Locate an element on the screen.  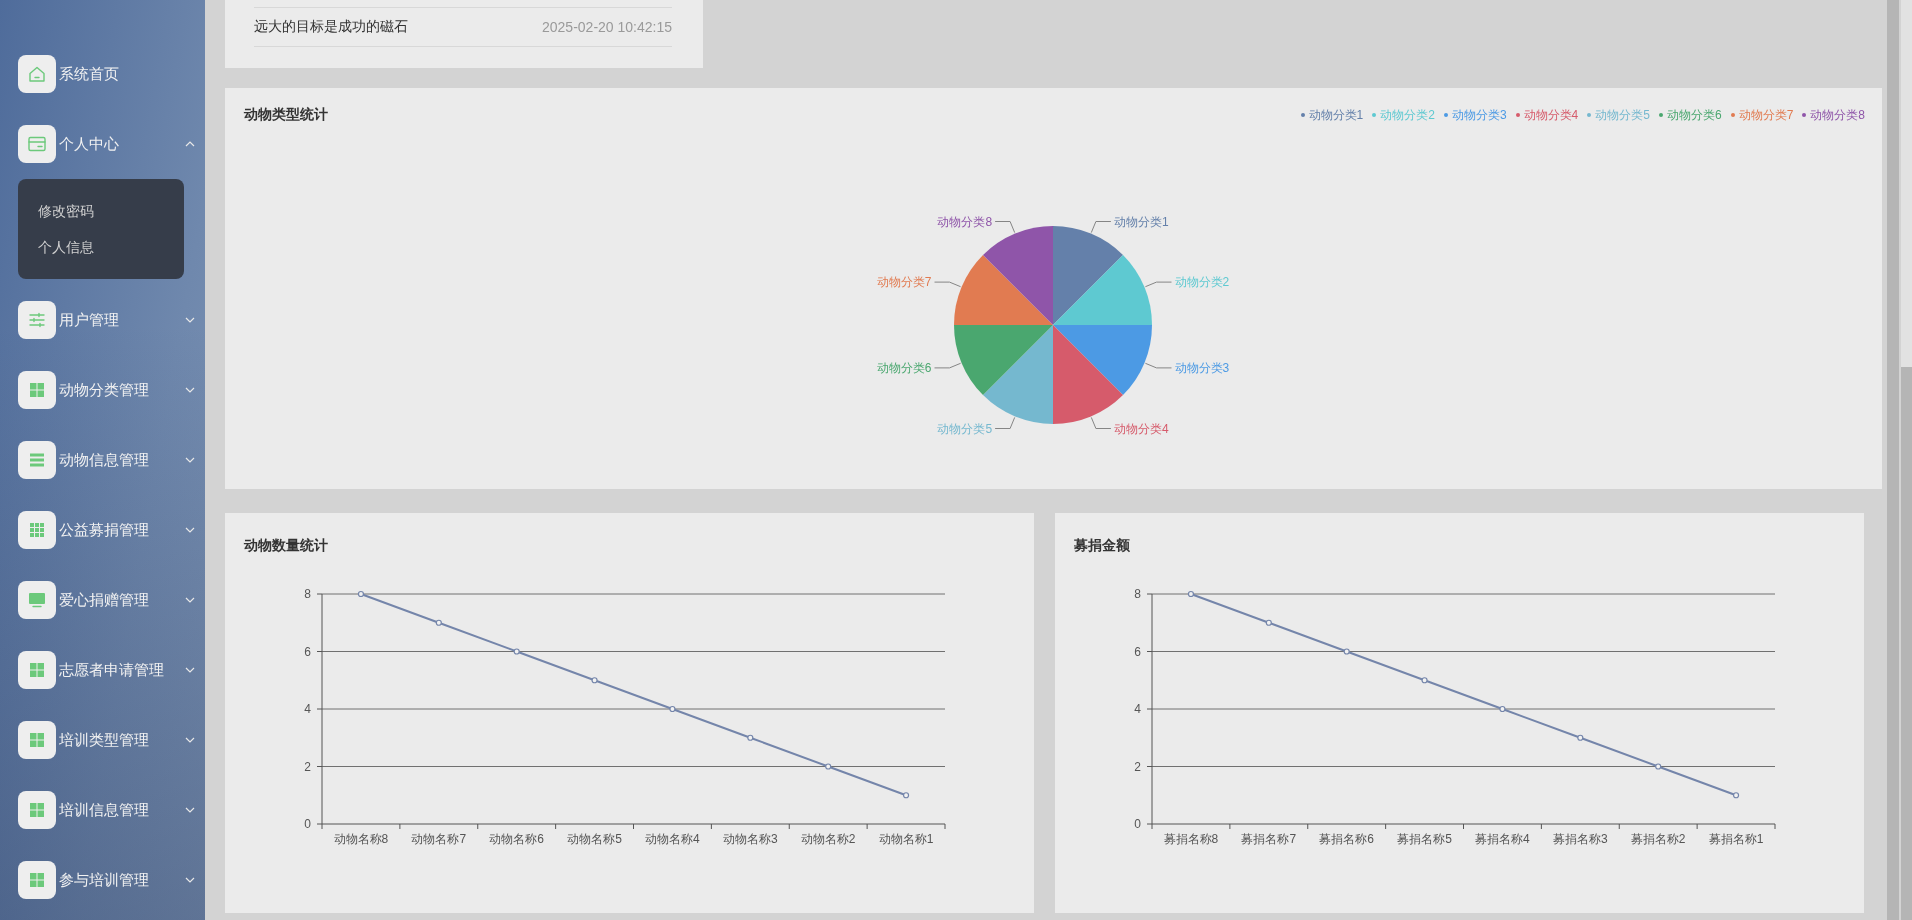
x-tick-label: 募捐名称4 is located at coordinates (1502, 839).